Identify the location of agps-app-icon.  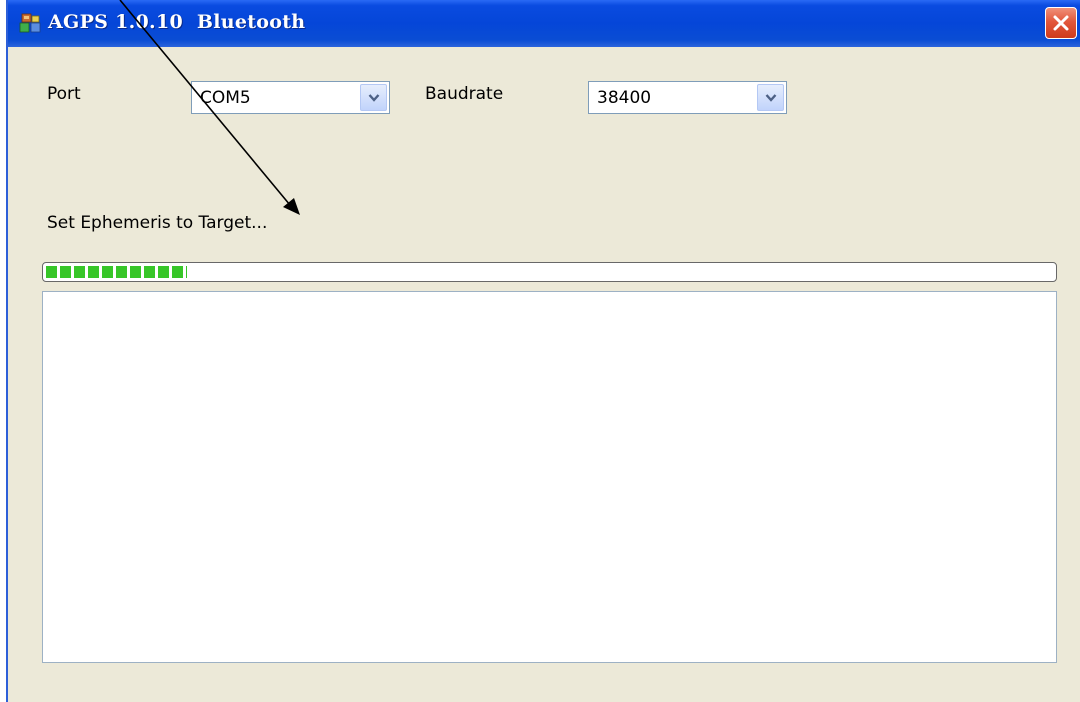
(30, 23).